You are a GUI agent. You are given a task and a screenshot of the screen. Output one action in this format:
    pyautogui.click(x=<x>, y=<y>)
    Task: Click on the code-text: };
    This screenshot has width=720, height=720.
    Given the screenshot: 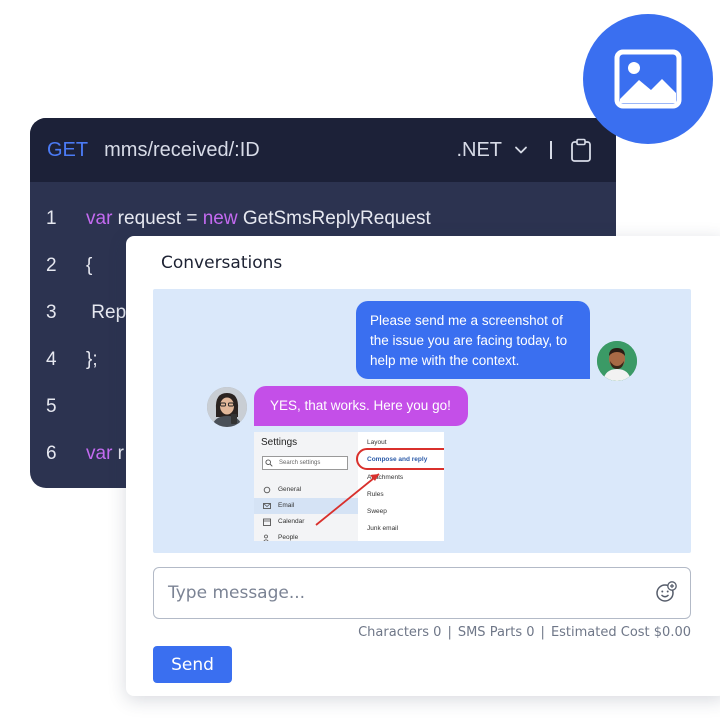 What is the action you would take?
    pyautogui.click(x=92, y=359)
    